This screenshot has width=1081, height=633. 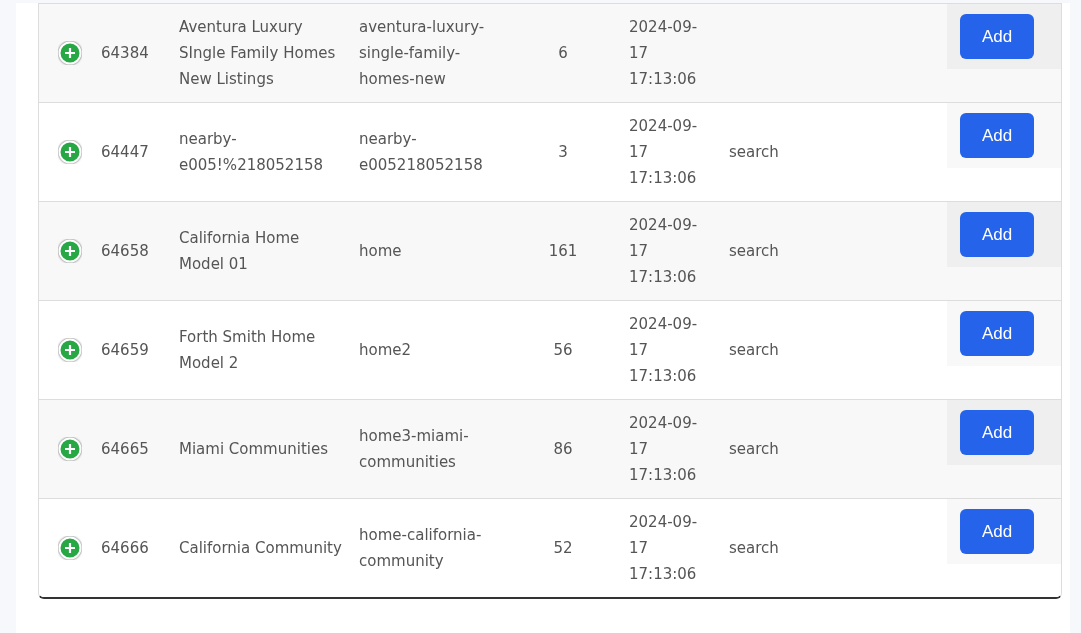 What do you see at coordinates (240, 251) in the screenshot?
I see `name-text: California Home Model 01` at bounding box center [240, 251].